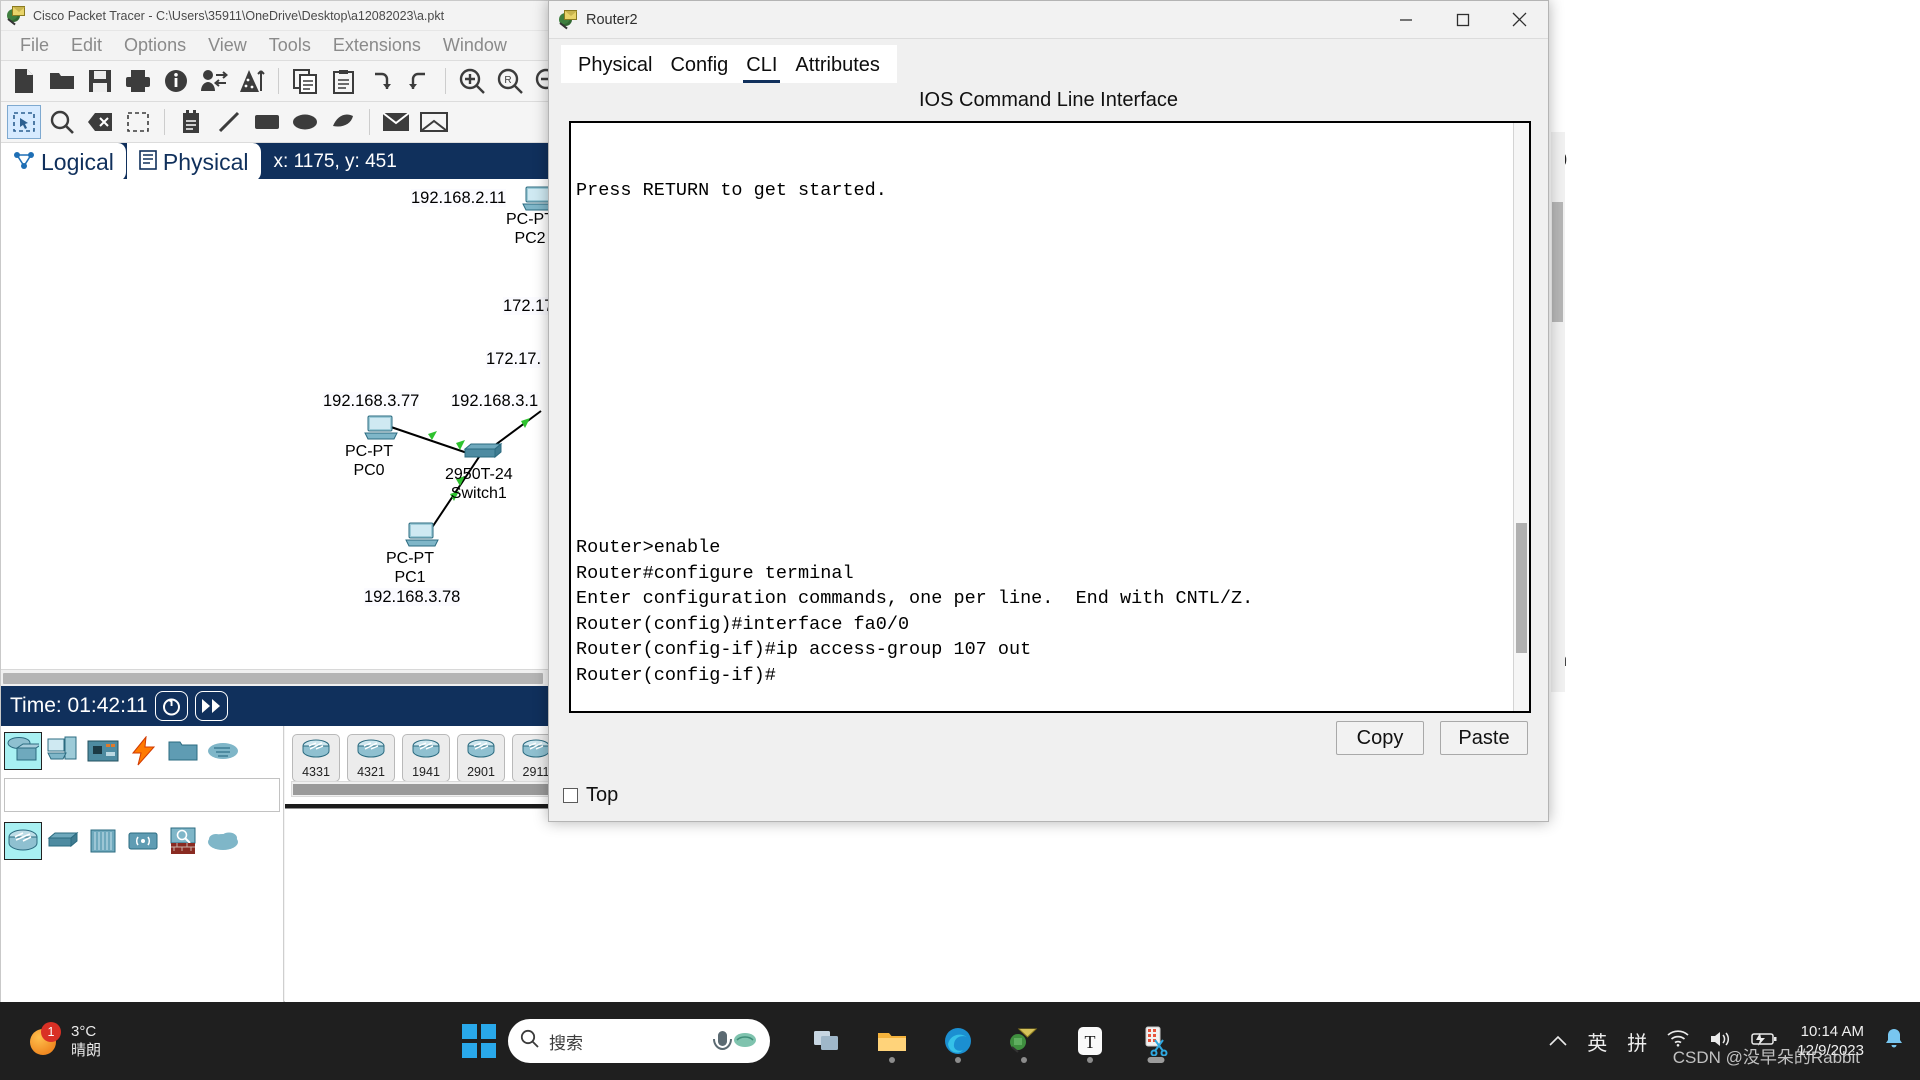  Describe the element at coordinates (183, 751) in the screenshot. I see `miscellaneous-icon` at that location.